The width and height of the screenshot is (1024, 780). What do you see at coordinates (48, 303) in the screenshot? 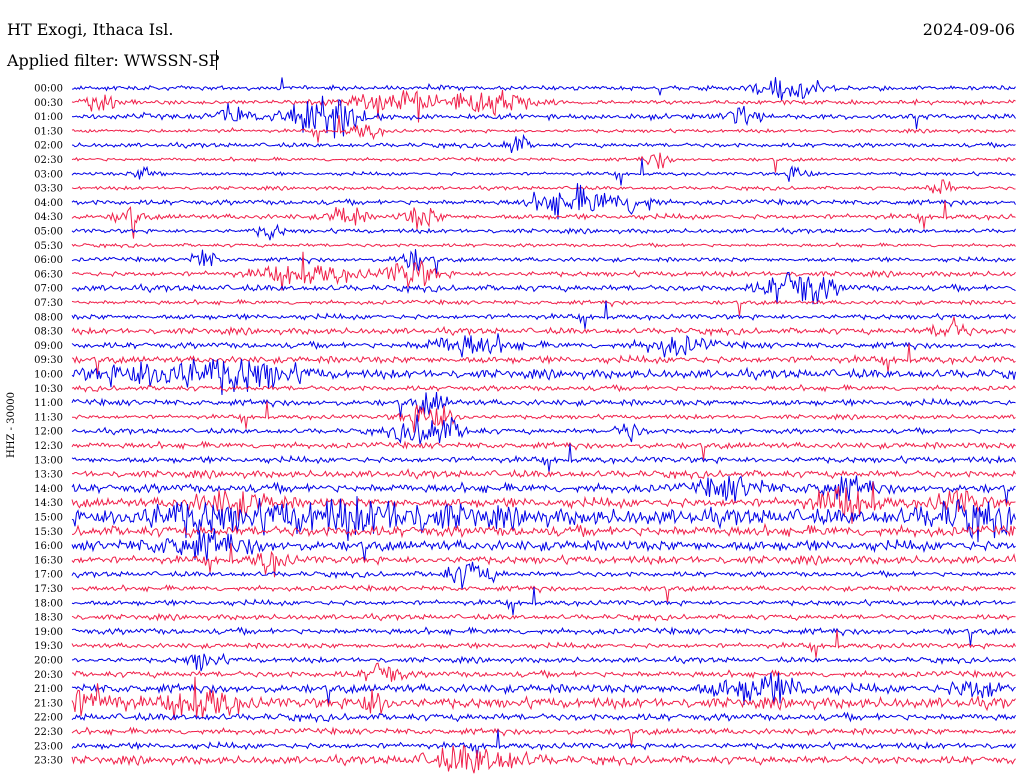
I see `time-label-0730: 07:30` at bounding box center [48, 303].